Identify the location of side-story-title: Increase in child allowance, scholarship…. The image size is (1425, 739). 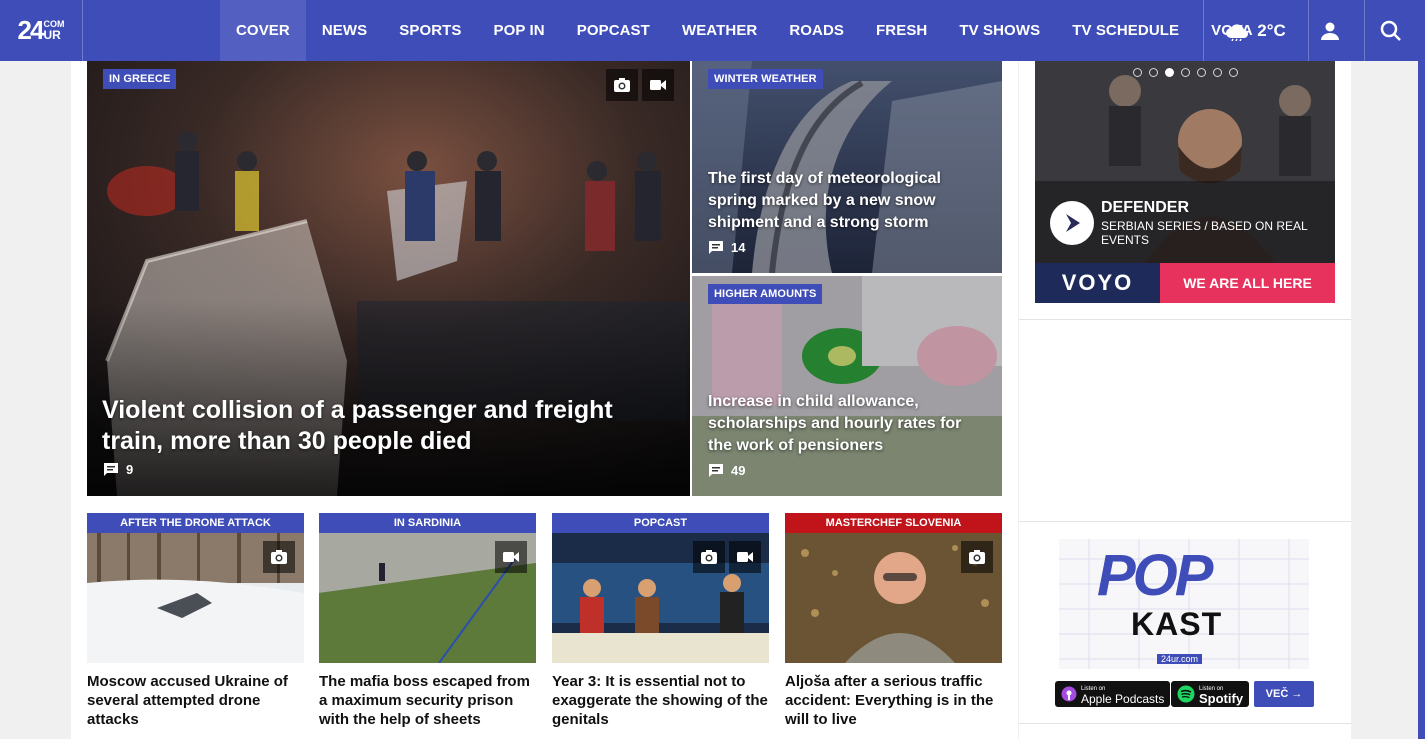
(848, 424).